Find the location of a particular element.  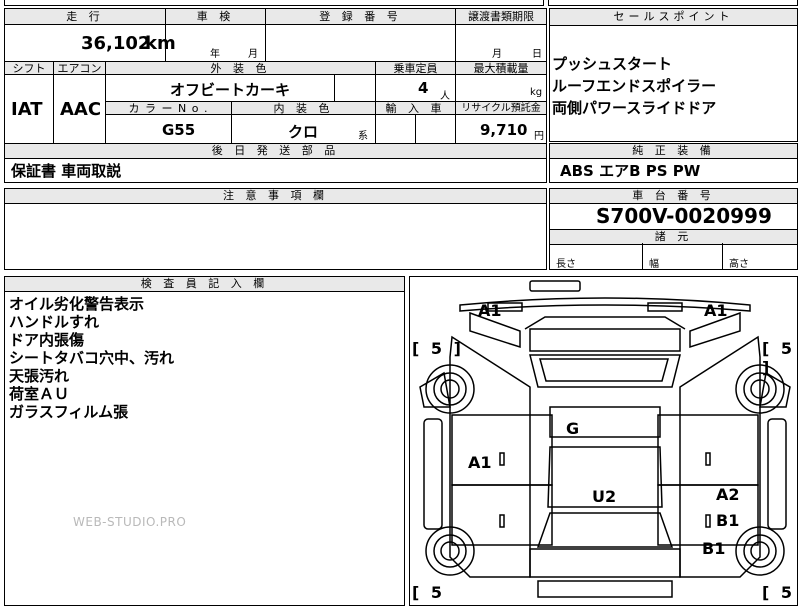

label-right-rear-1: A2 is located at coordinates (728, 494).